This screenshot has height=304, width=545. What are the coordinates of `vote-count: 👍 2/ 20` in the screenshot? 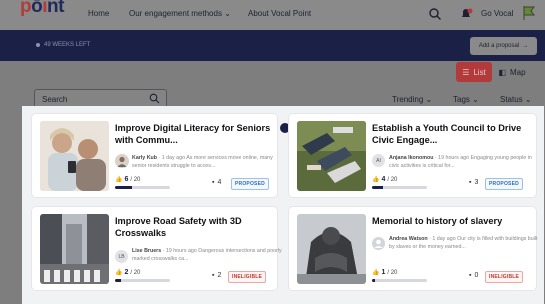 It's located at (127, 272).